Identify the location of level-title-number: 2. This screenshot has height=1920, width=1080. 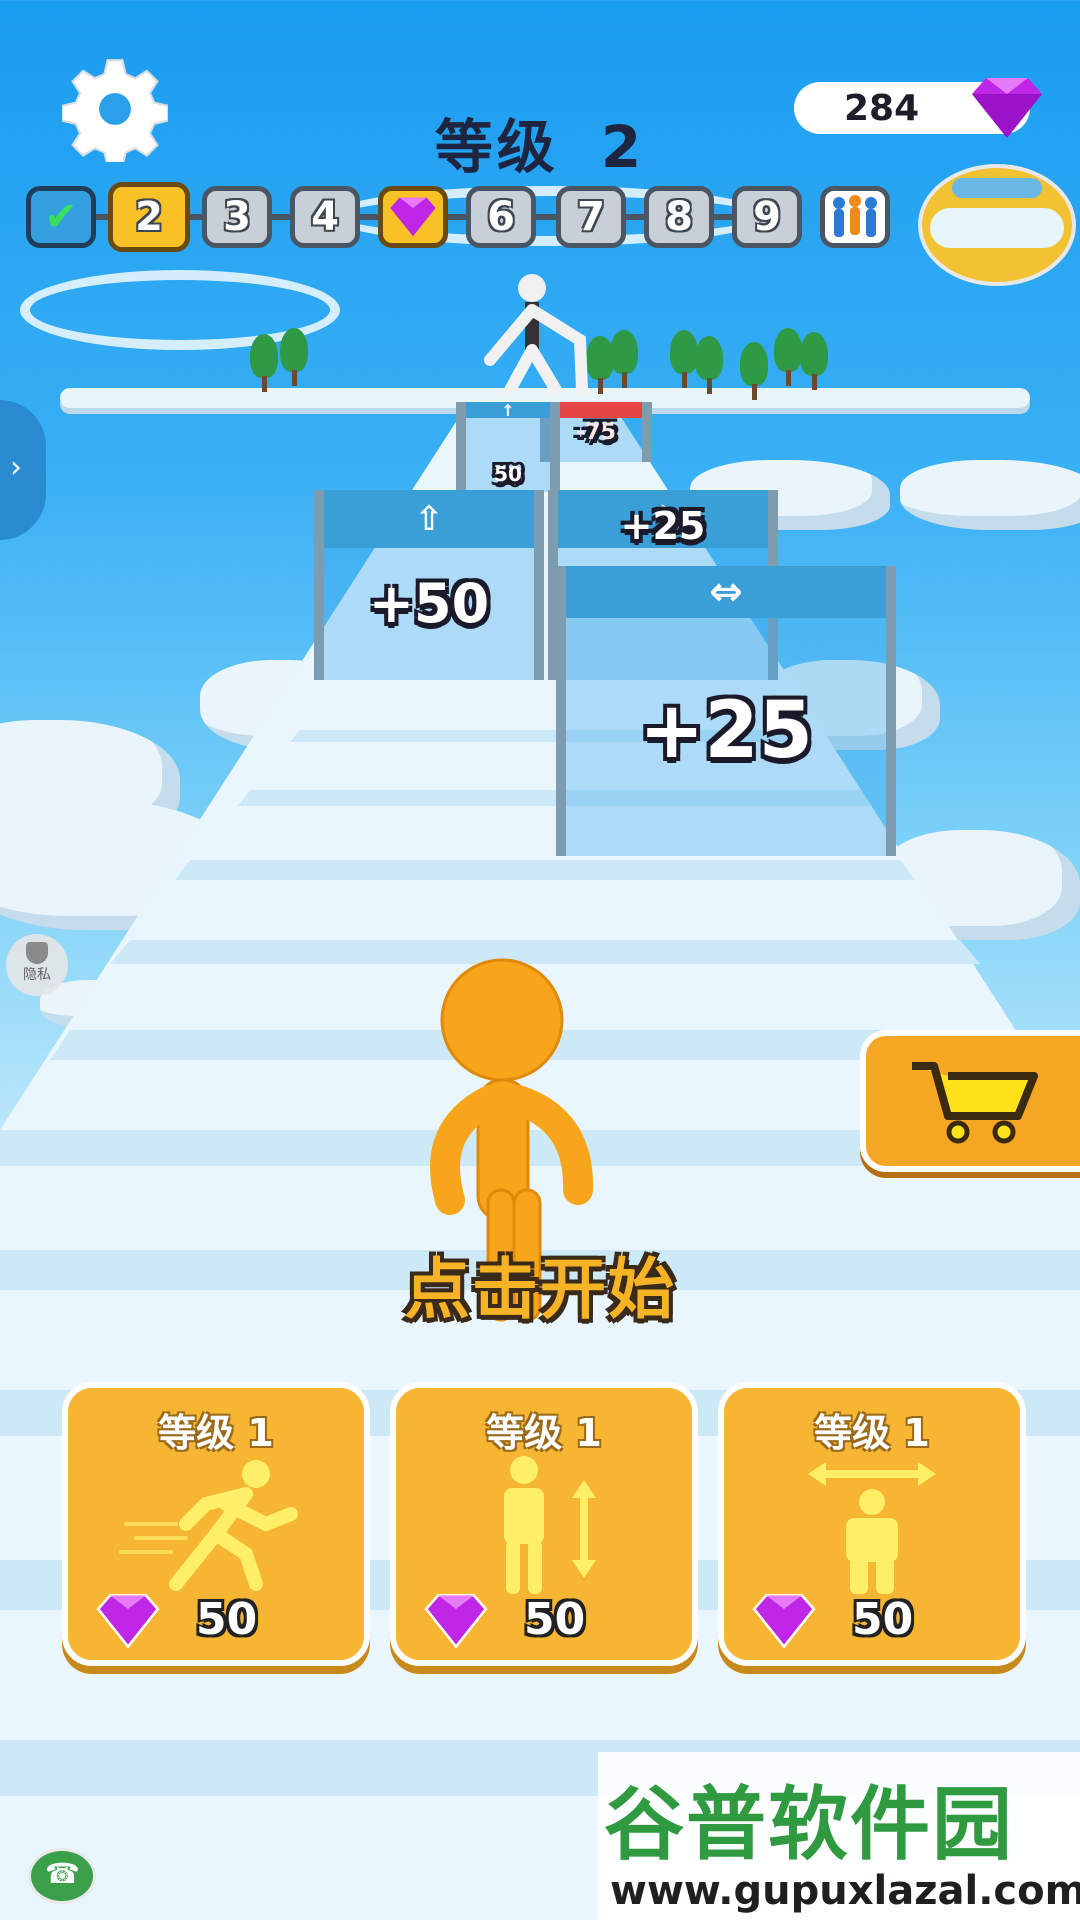
(623, 147).